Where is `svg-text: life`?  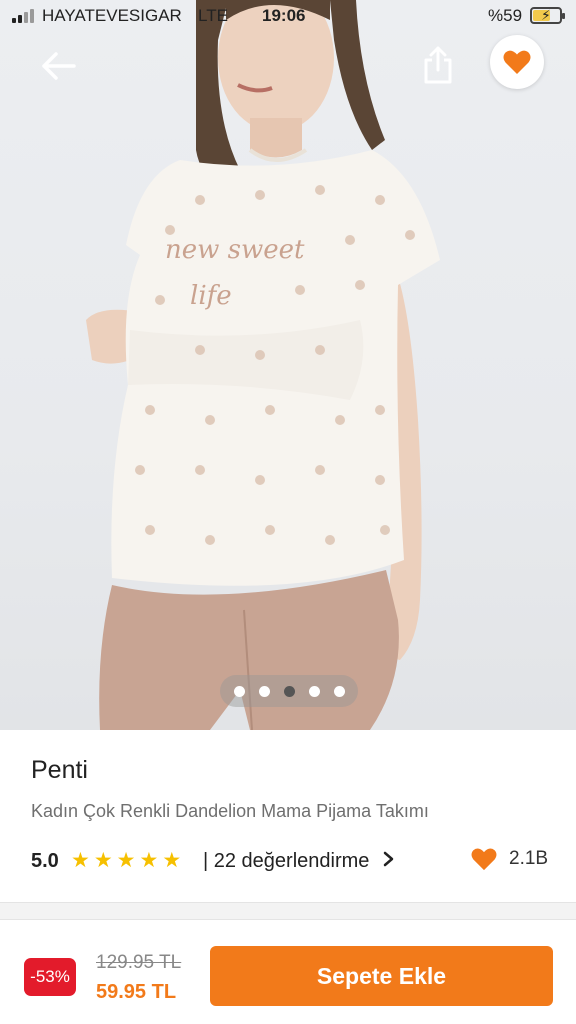
svg-text: life is located at coordinates (211, 296).